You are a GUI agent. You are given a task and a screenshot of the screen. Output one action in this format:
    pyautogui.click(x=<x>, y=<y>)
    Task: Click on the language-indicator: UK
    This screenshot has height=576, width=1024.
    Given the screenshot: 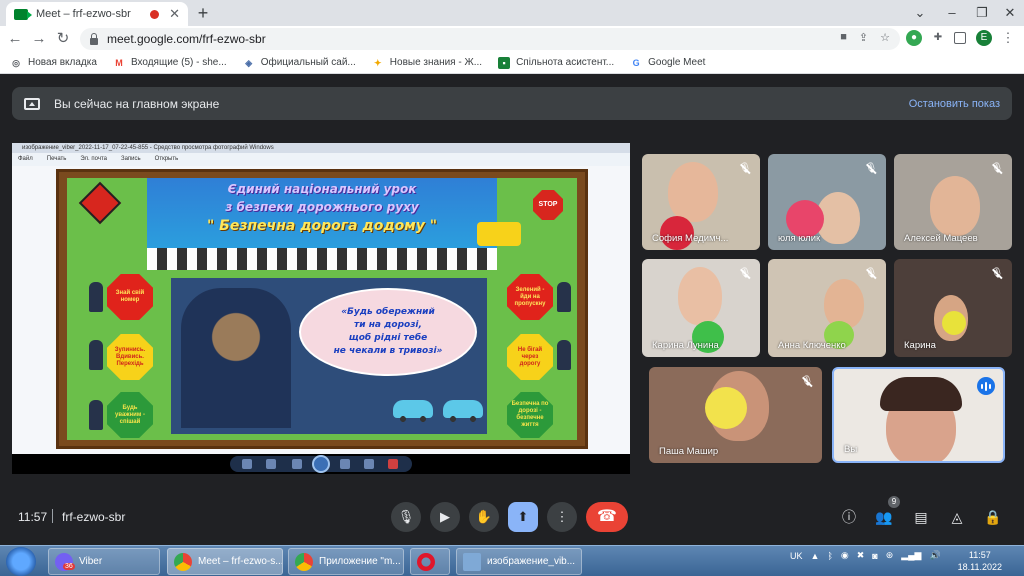 What is the action you would take?
    pyautogui.click(x=796, y=556)
    